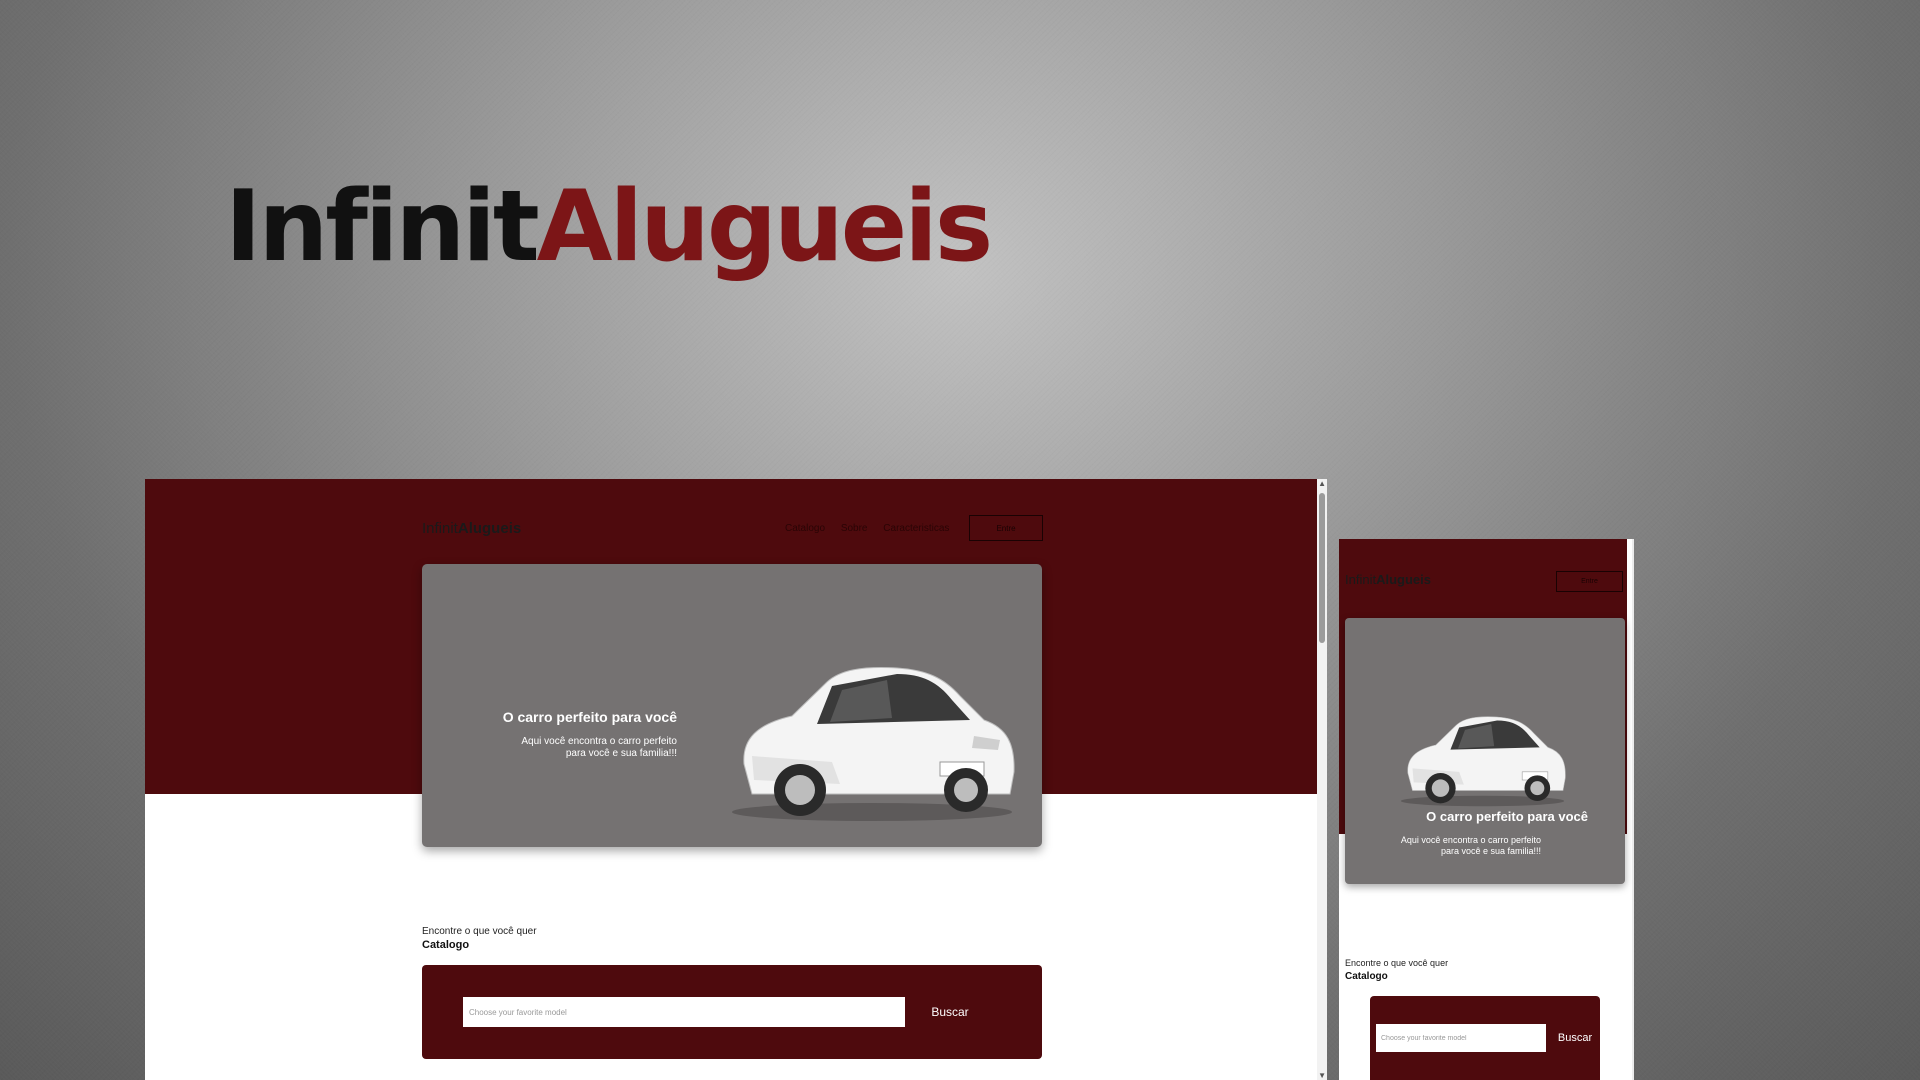 The height and width of the screenshot is (1080, 1920). What do you see at coordinates (1322, 779) in the screenshot?
I see `scrollbar: ▲ ▼` at bounding box center [1322, 779].